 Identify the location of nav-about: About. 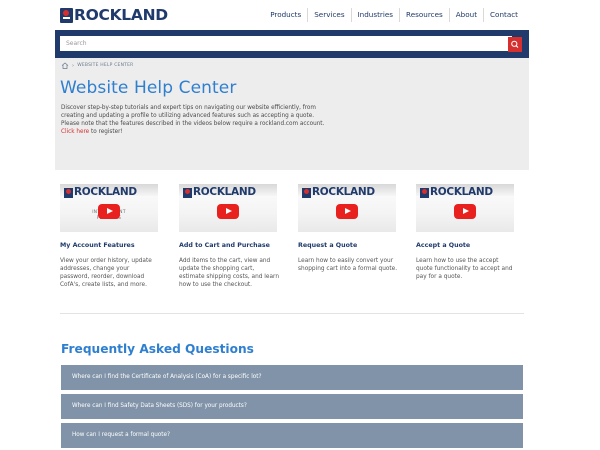
(467, 15).